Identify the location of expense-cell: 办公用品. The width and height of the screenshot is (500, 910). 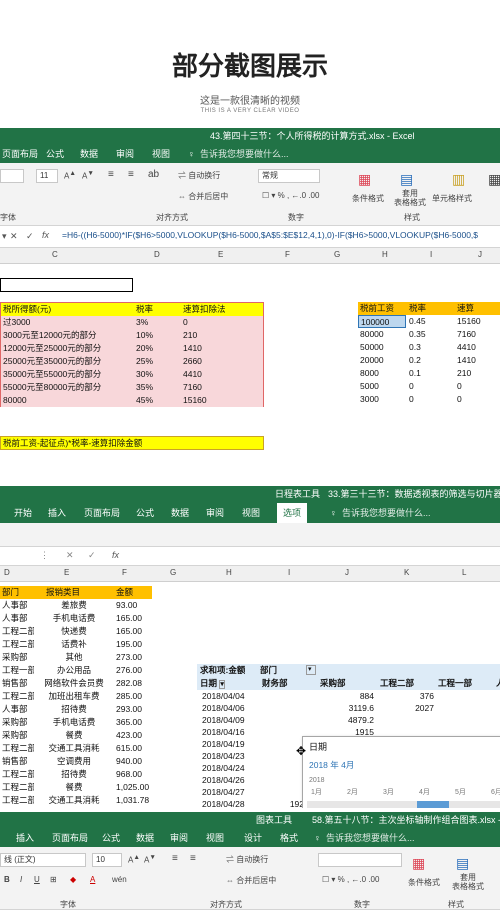
(73, 670).